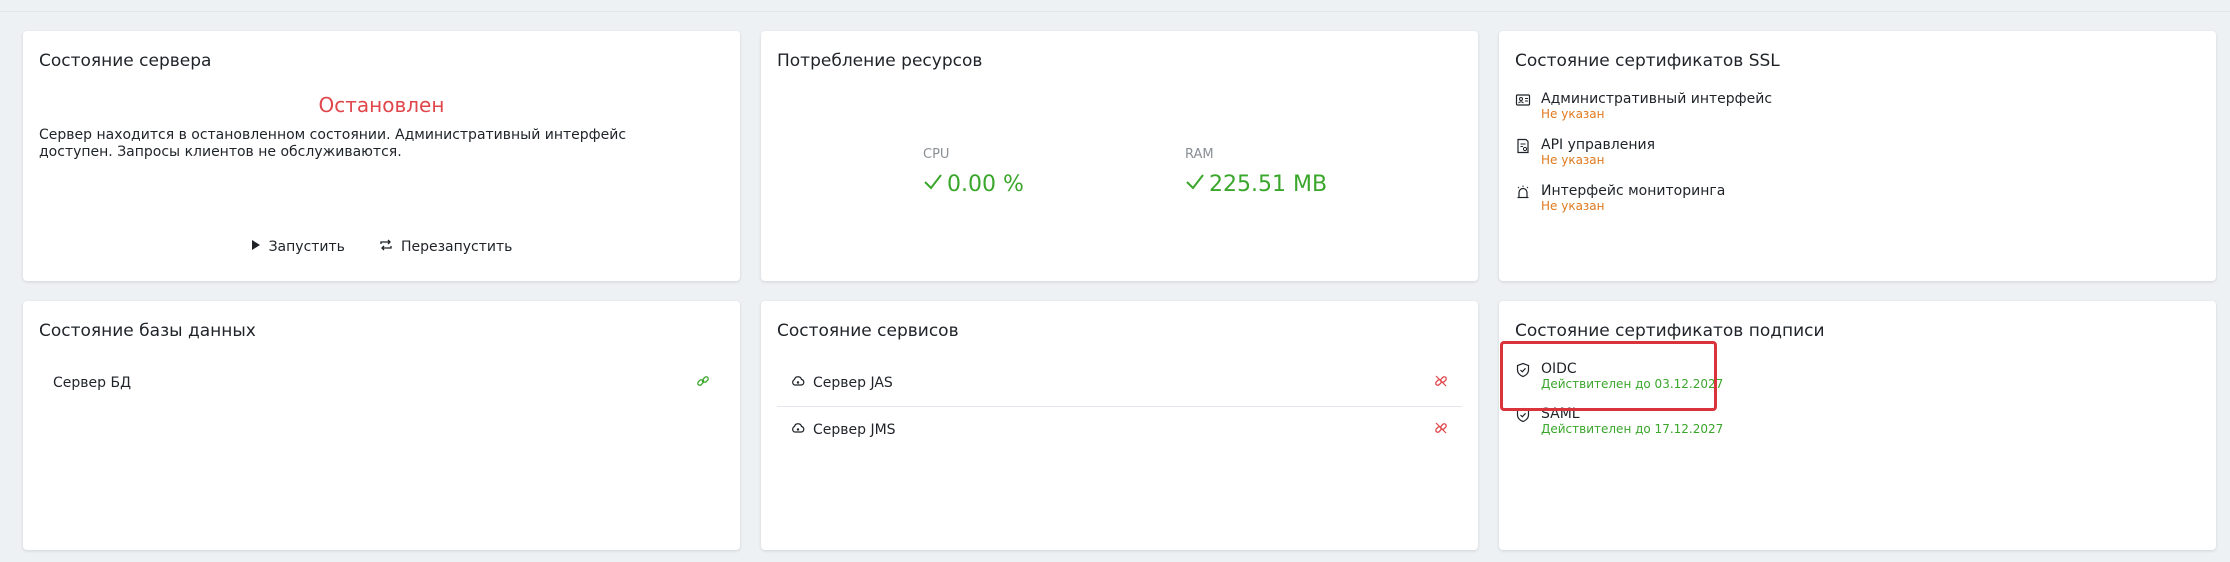 This screenshot has width=2230, height=562. What do you see at coordinates (854, 430) in the screenshot?
I see `service-name: Сервер JMS` at bounding box center [854, 430].